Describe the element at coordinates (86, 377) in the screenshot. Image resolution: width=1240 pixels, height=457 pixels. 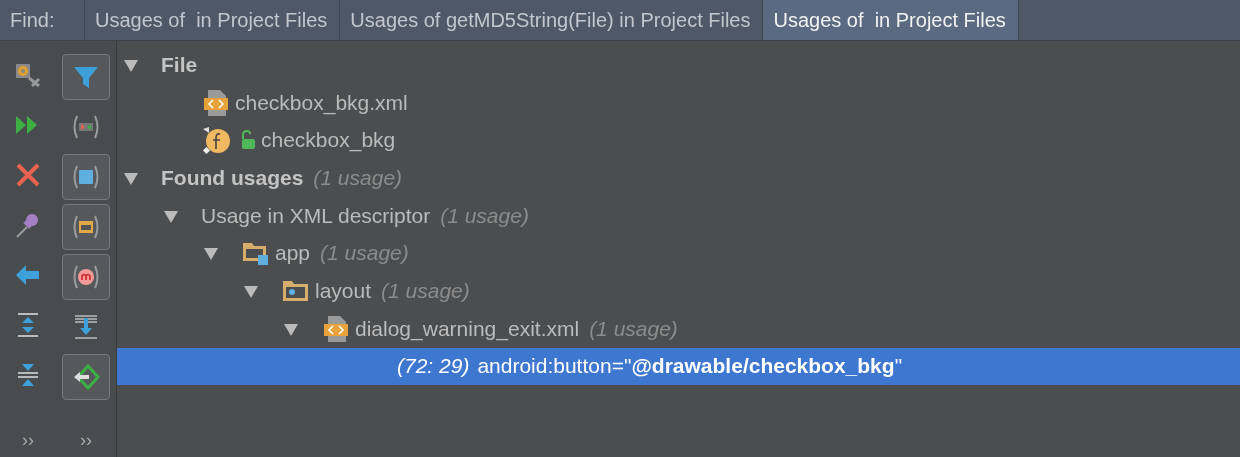
I see `export-toggle` at that location.